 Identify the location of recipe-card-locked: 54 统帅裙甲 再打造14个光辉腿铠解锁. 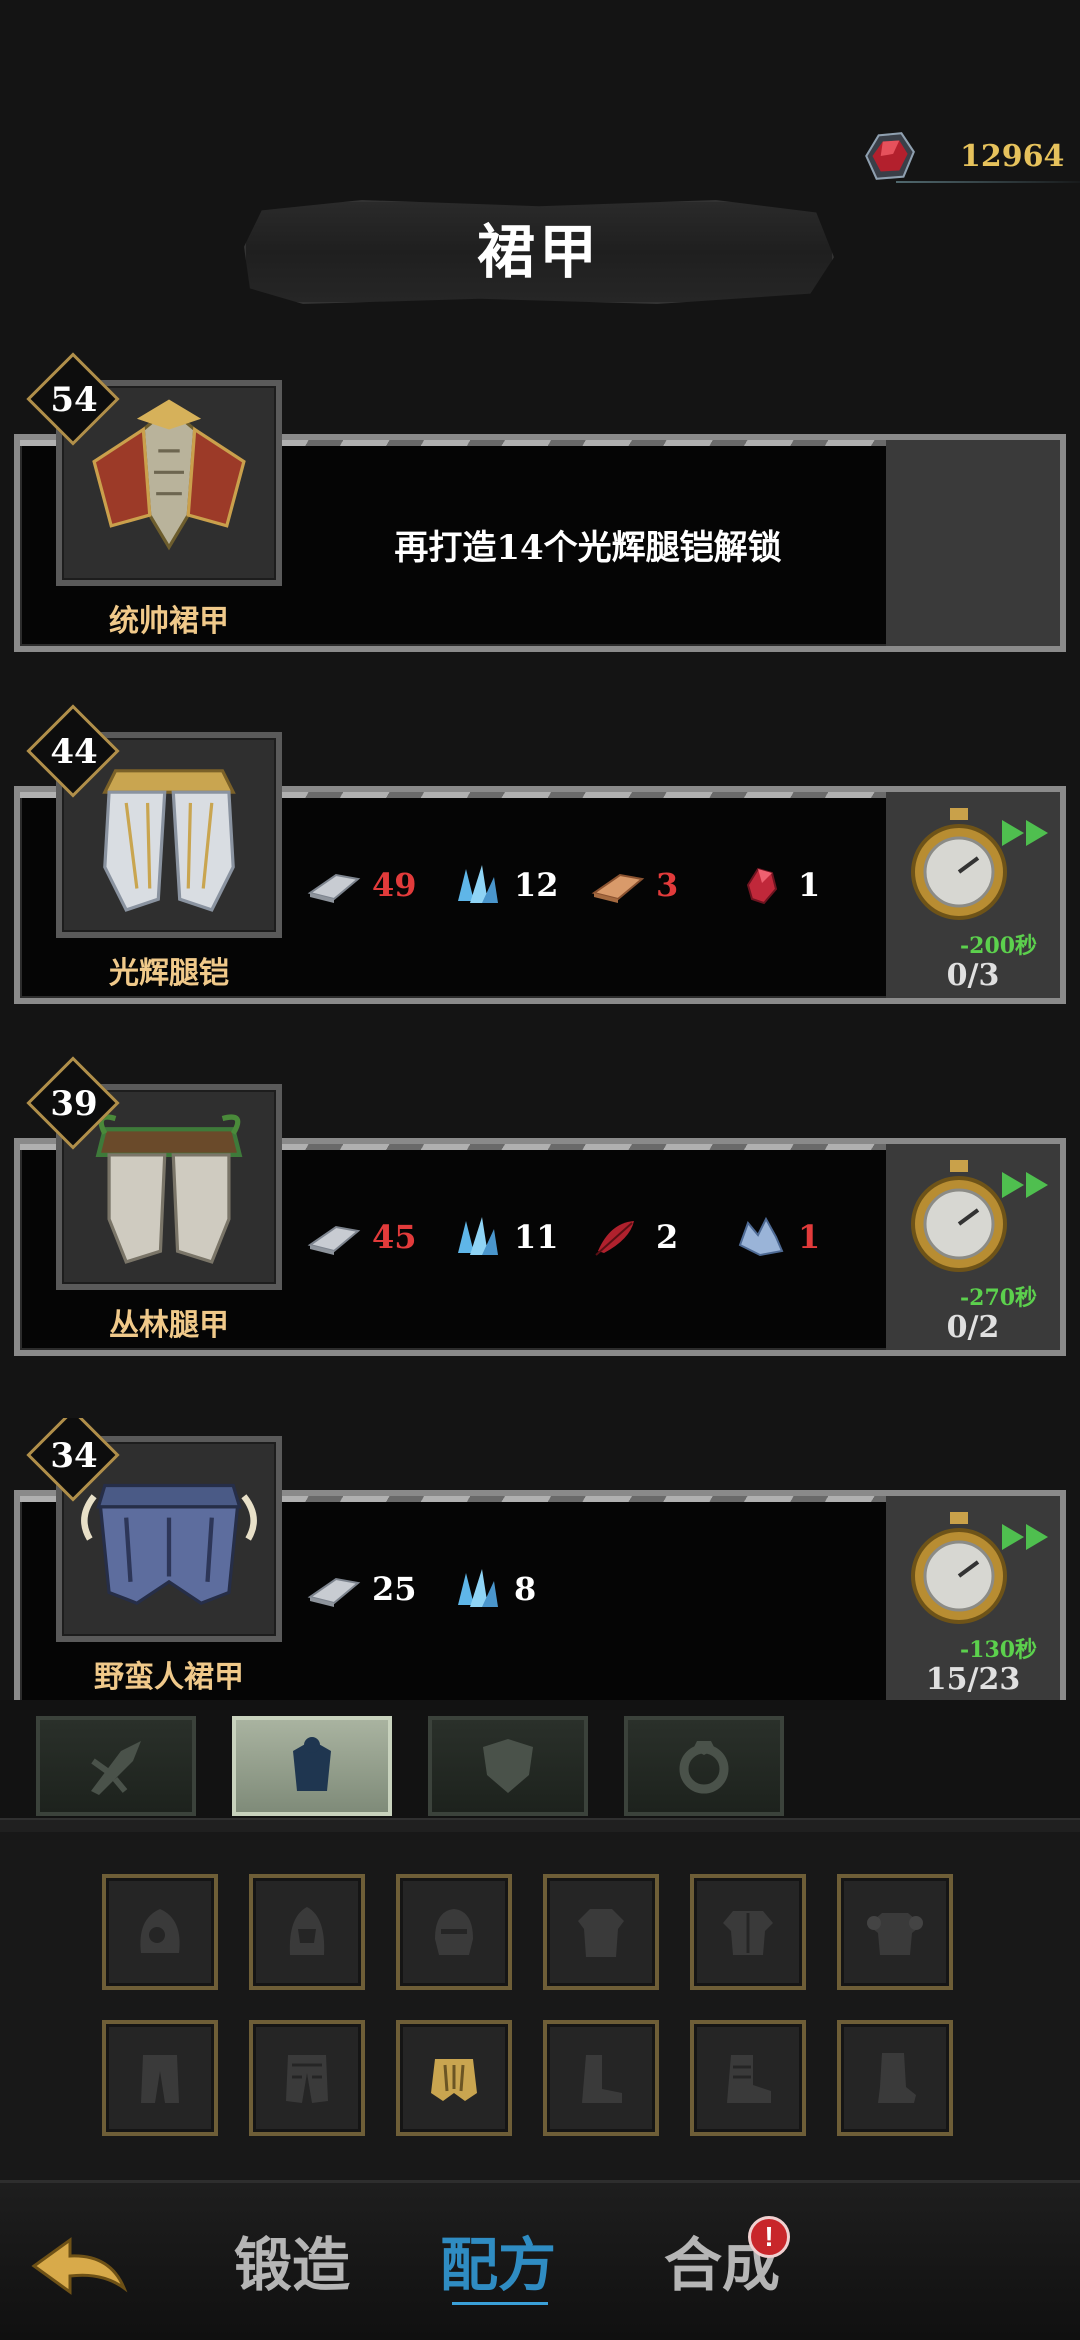
(540, 507).